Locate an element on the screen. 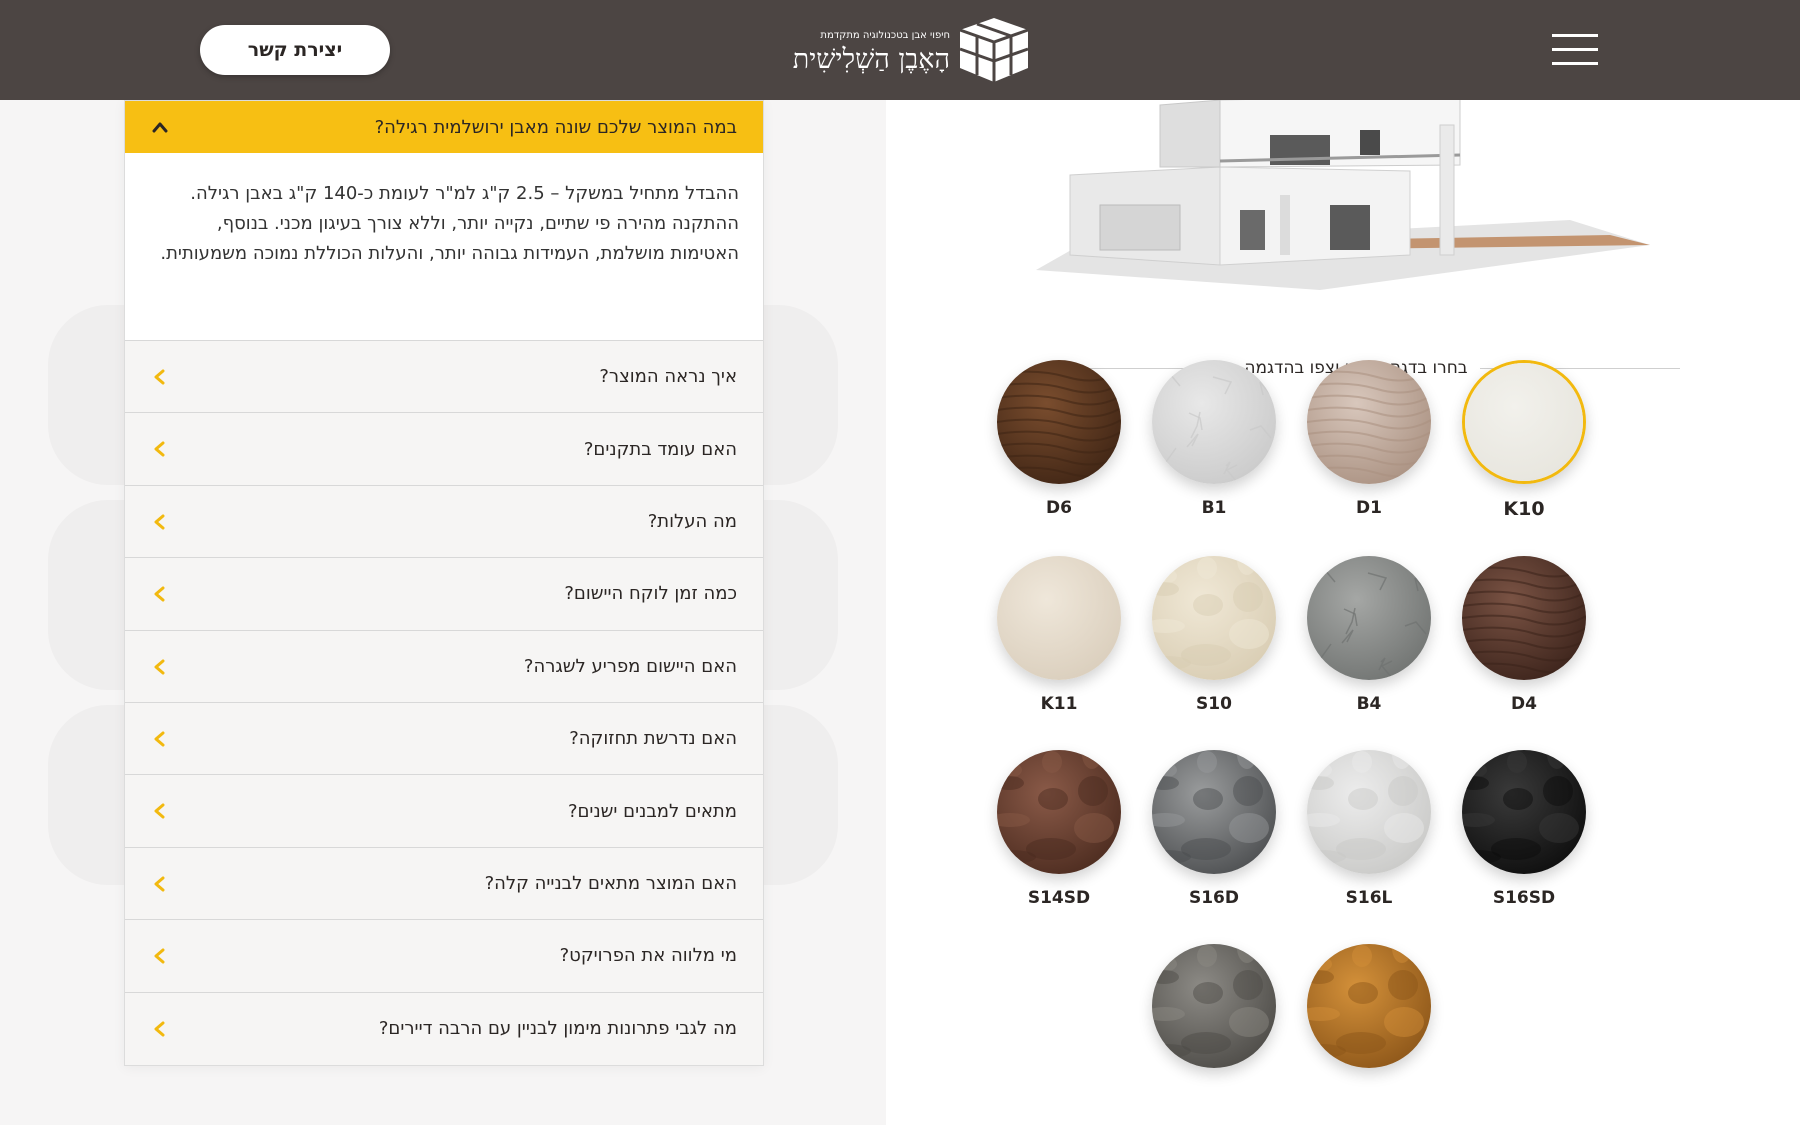 The width and height of the screenshot is (1800, 1125). sample-swatch: S16L is located at coordinates (1369, 829).